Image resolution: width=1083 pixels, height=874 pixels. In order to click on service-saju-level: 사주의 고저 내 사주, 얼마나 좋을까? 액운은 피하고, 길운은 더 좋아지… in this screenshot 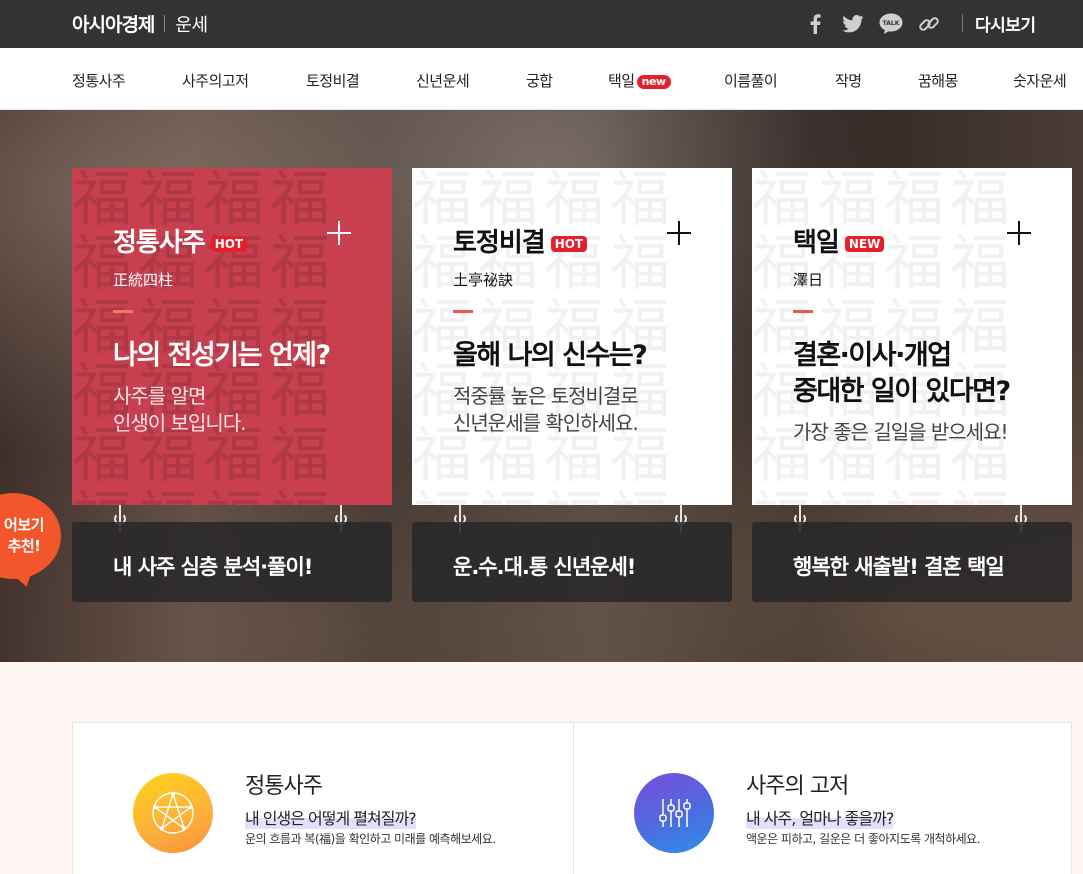, I will do `click(823, 798)`.